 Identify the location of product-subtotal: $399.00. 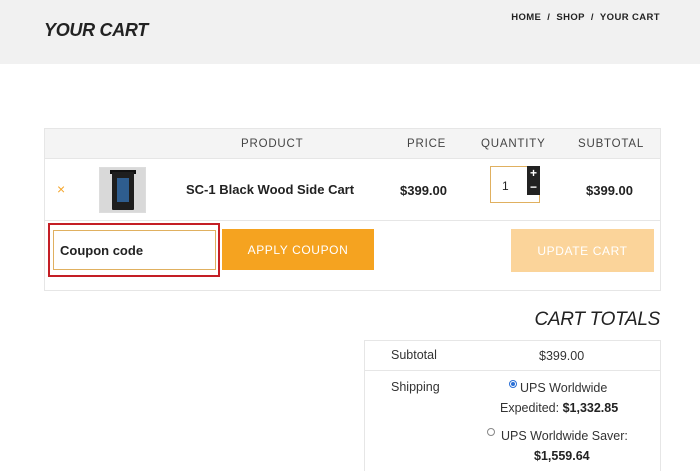
(609, 190).